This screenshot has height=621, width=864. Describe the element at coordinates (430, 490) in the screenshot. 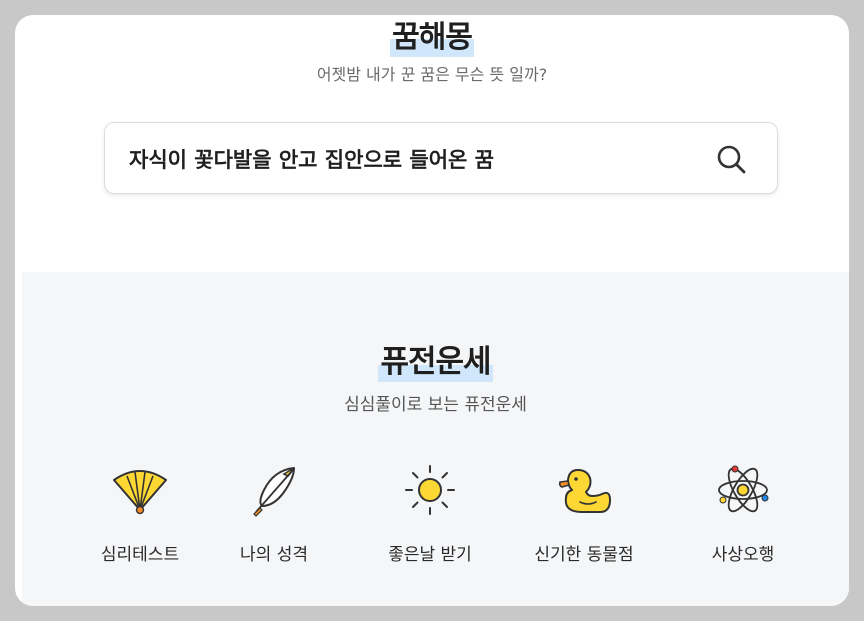

I see `sun-icon` at that location.